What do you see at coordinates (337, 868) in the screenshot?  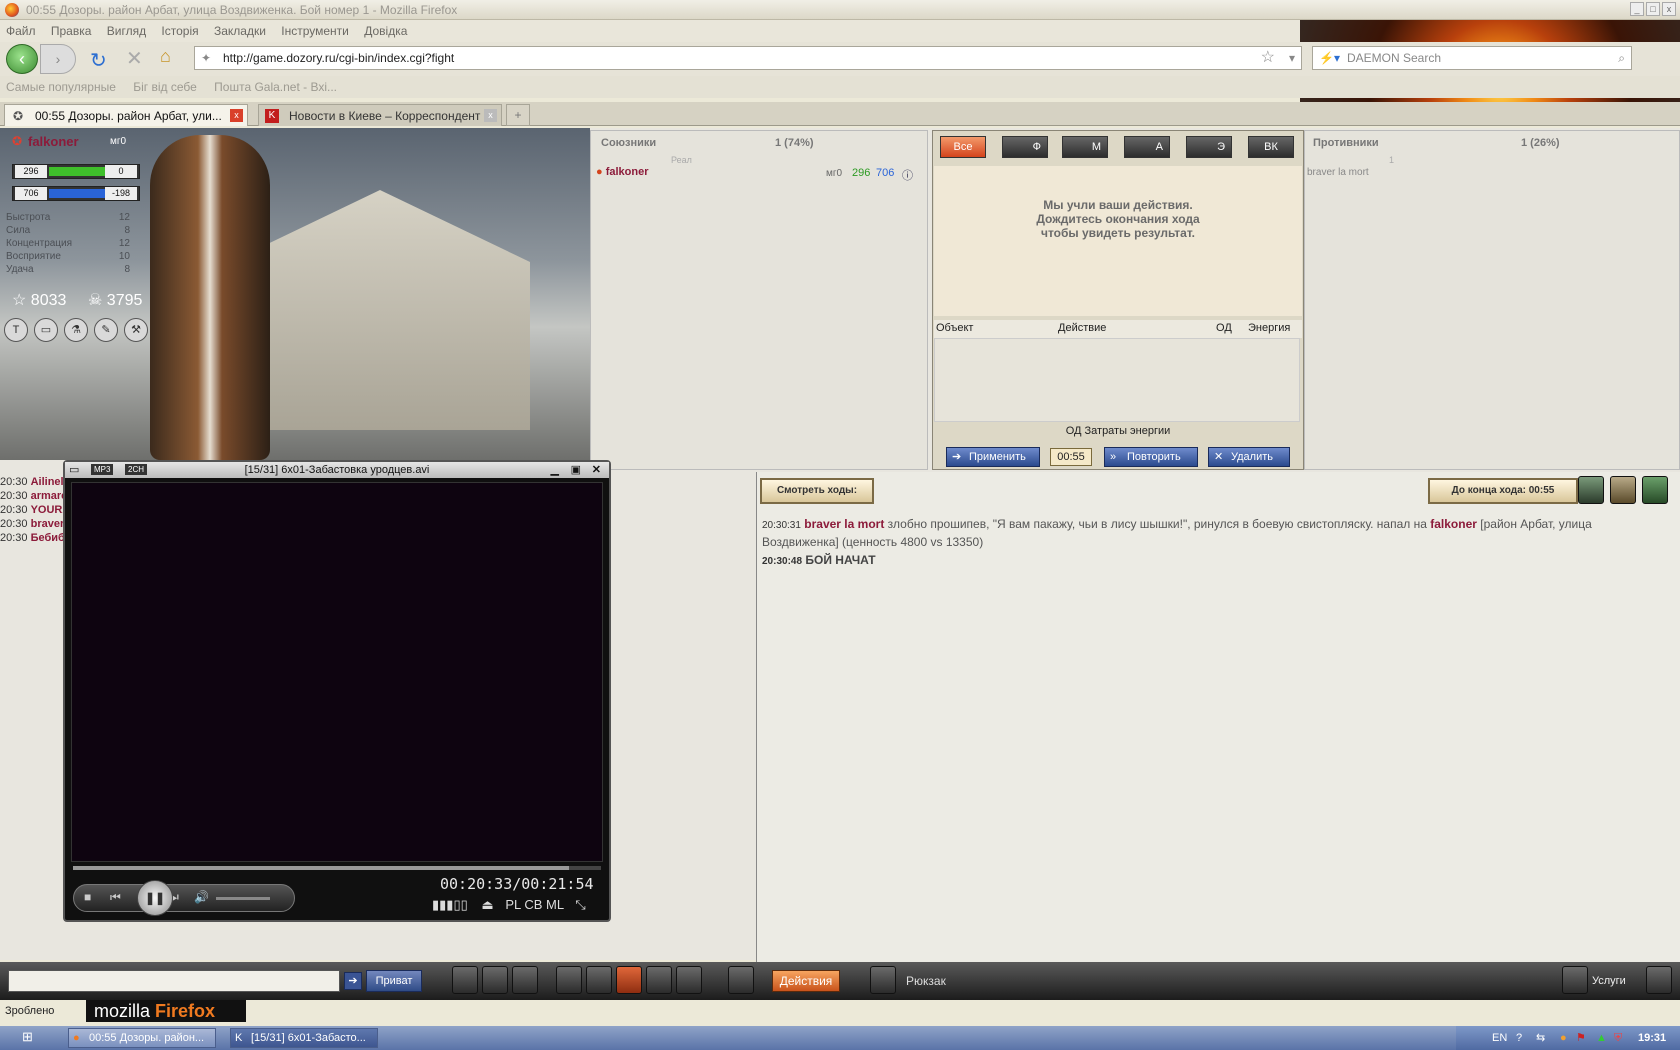 I see `seek-bar` at bounding box center [337, 868].